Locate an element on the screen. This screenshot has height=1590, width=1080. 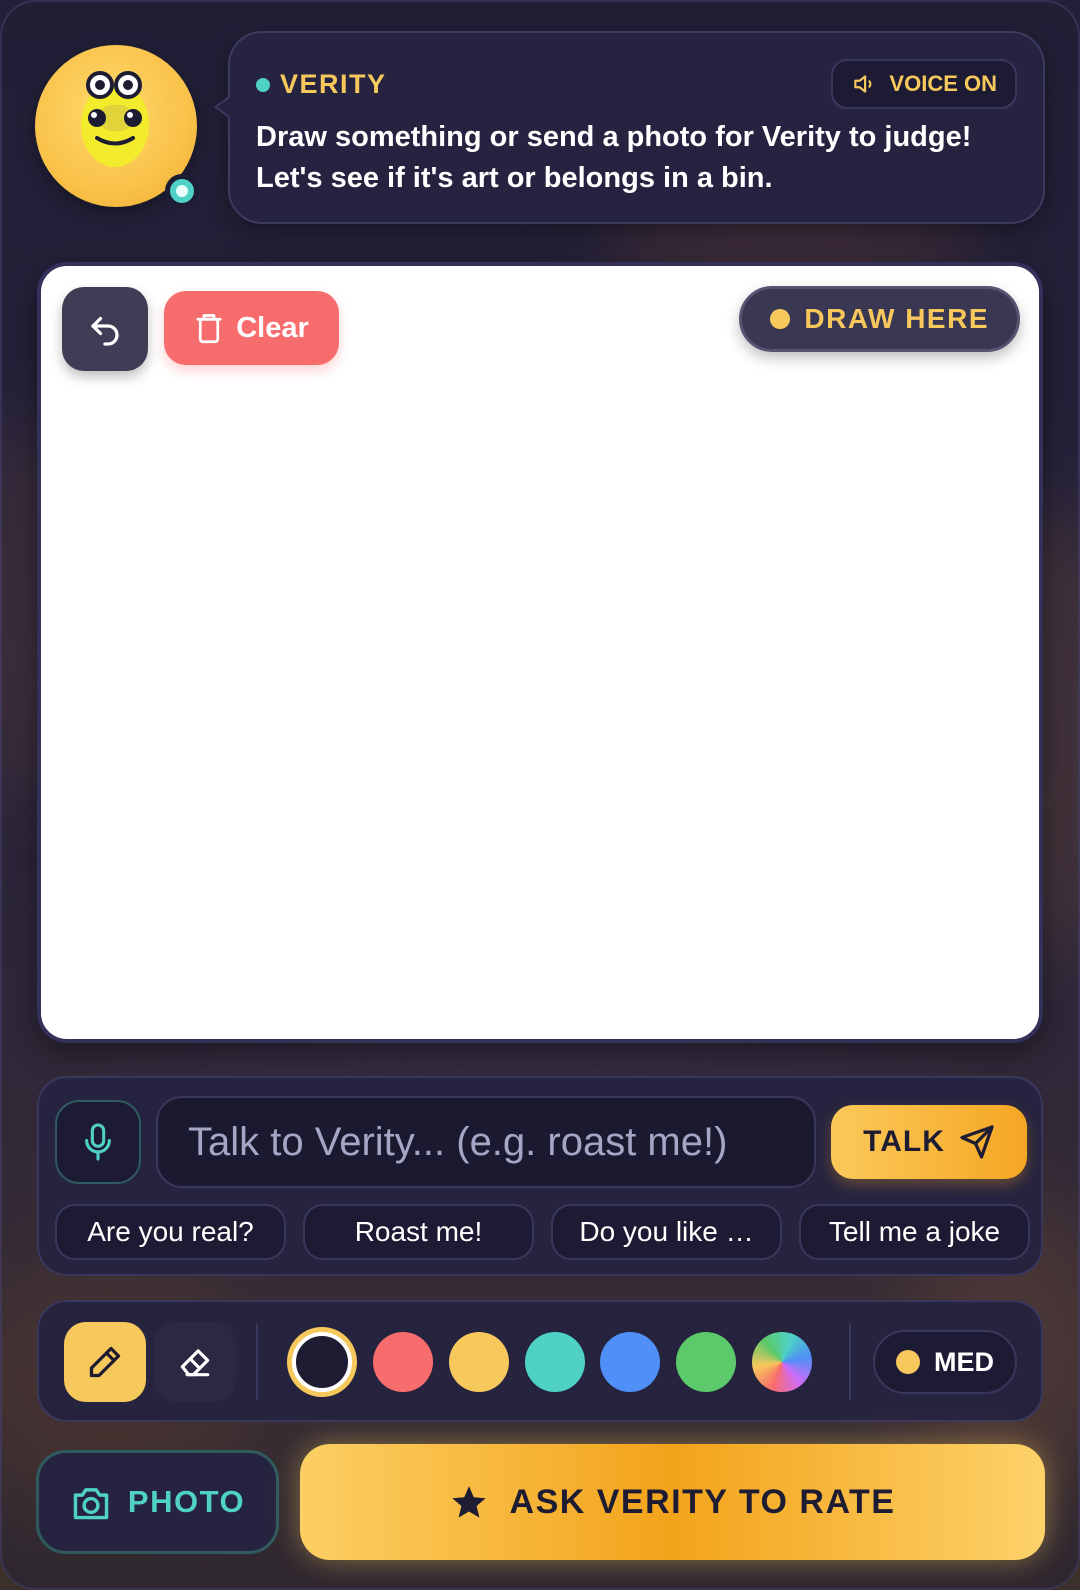
microphone-icon is located at coordinates (98, 1142).